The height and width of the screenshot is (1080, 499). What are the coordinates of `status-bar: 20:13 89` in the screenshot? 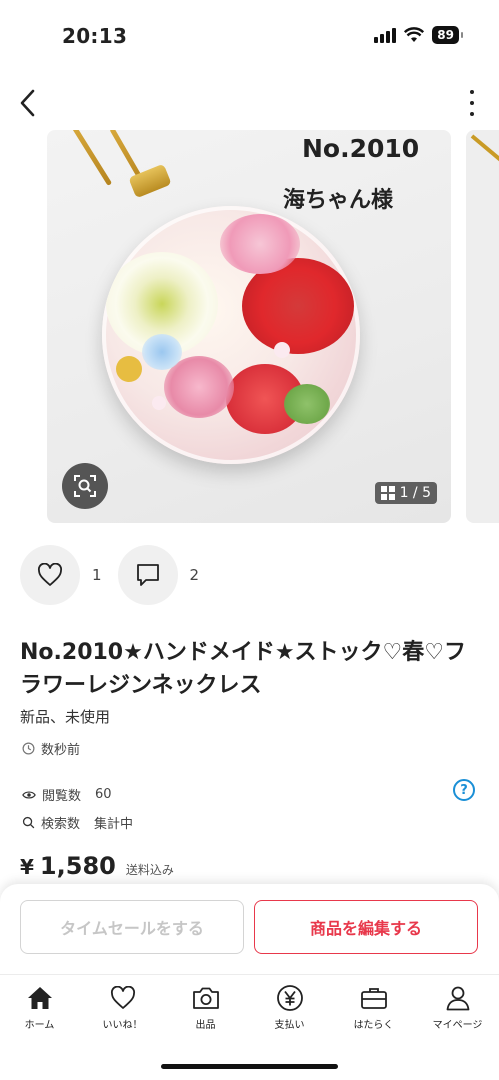 It's located at (249, 35).